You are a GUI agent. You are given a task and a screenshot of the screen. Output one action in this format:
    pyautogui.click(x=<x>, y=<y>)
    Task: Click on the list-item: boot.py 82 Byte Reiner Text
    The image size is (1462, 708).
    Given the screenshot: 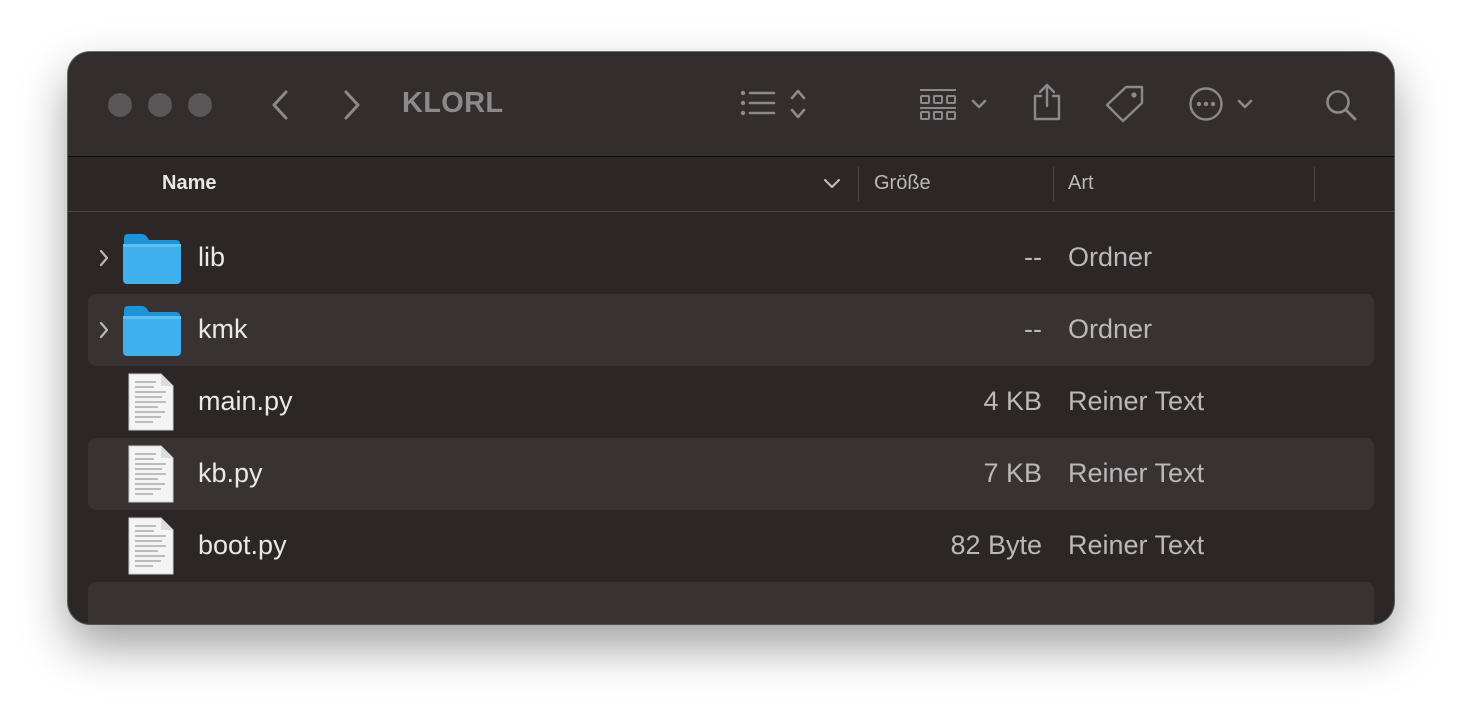 What is the action you would take?
    pyautogui.click(x=731, y=546)
    